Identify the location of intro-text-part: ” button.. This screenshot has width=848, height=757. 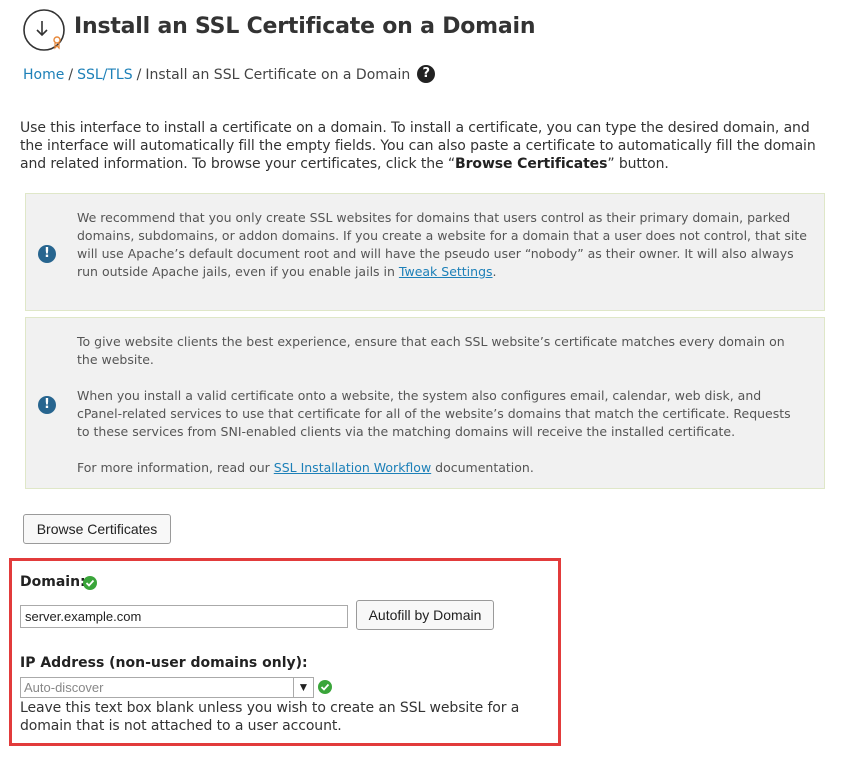
(638, 164).